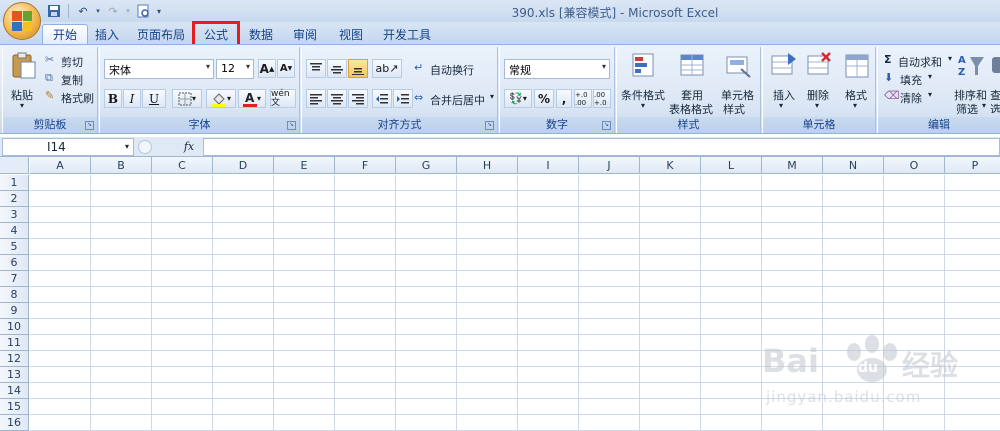  I want to click on comma-style-button: ,, so click(564, 98).